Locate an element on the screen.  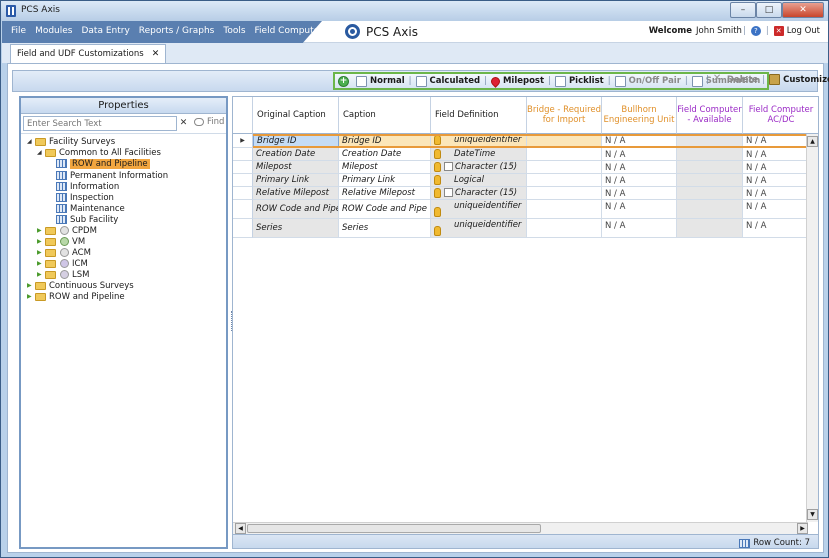
tree-node-acm: ▶ ACM is located at coordinates (64, 252).